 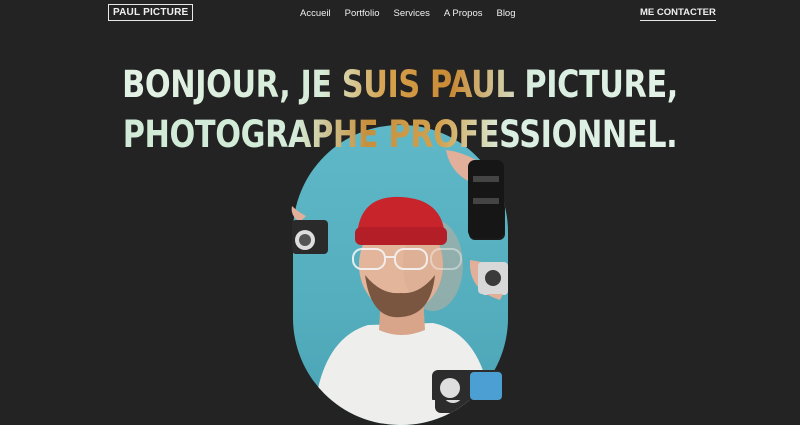 What do you see at coordinates (463, 13) in the screenshot?
I see `nav-a-propos: A Propos` at bounding box center [463, 13].